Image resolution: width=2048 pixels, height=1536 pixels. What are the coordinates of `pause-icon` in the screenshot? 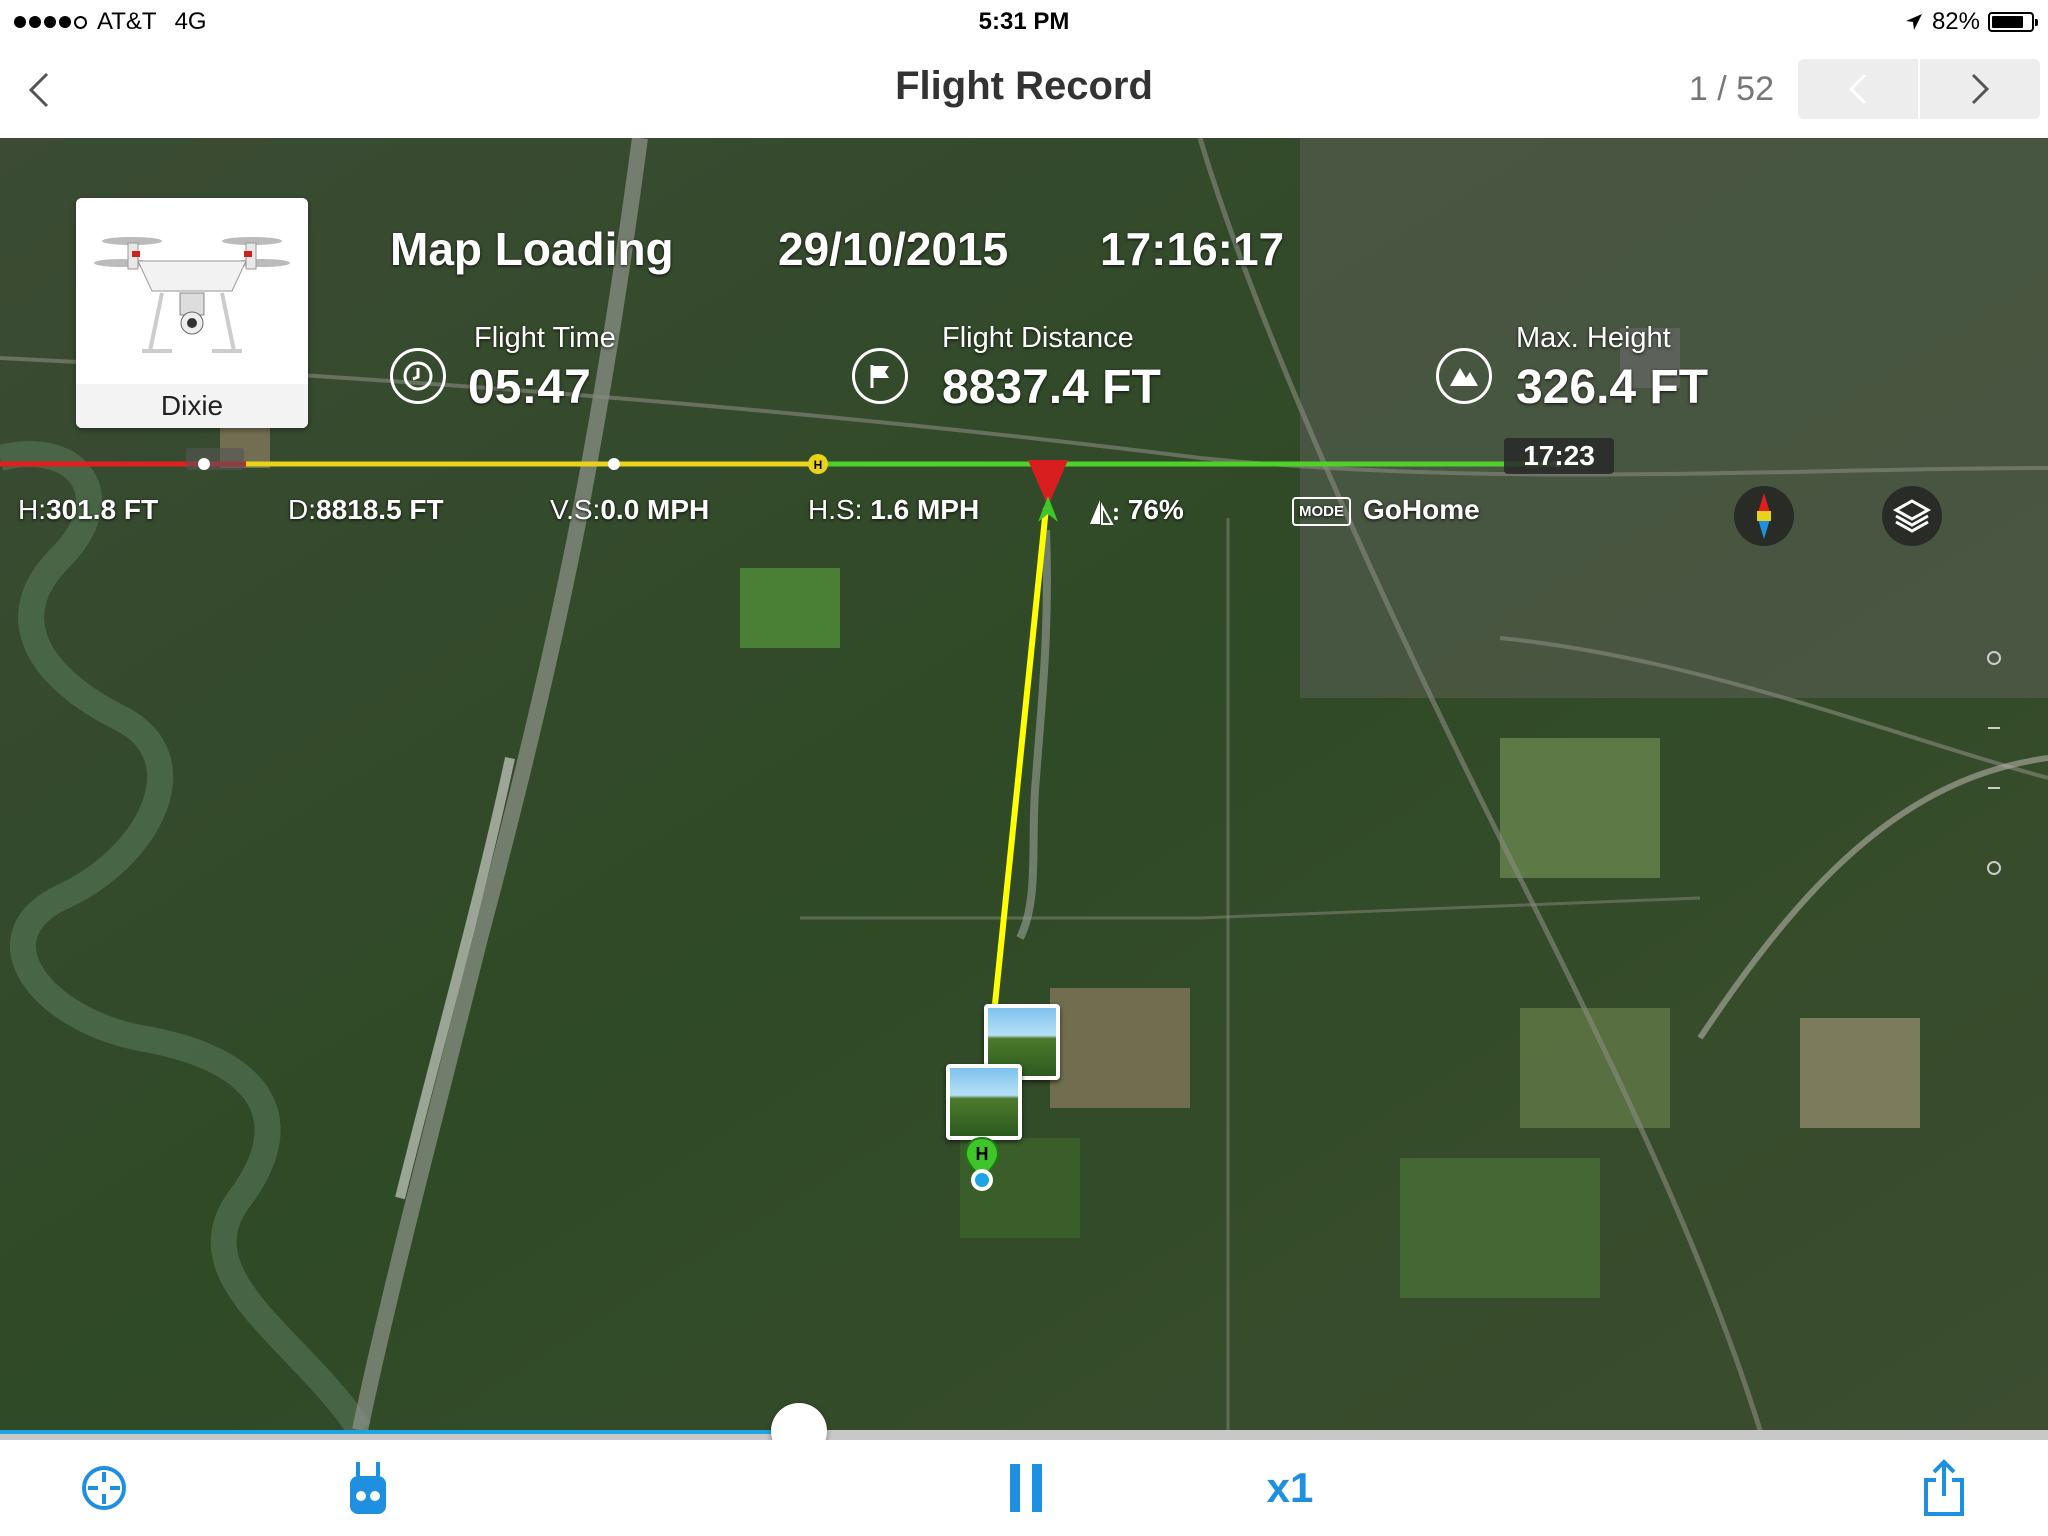 It's located at (1026, 1488).